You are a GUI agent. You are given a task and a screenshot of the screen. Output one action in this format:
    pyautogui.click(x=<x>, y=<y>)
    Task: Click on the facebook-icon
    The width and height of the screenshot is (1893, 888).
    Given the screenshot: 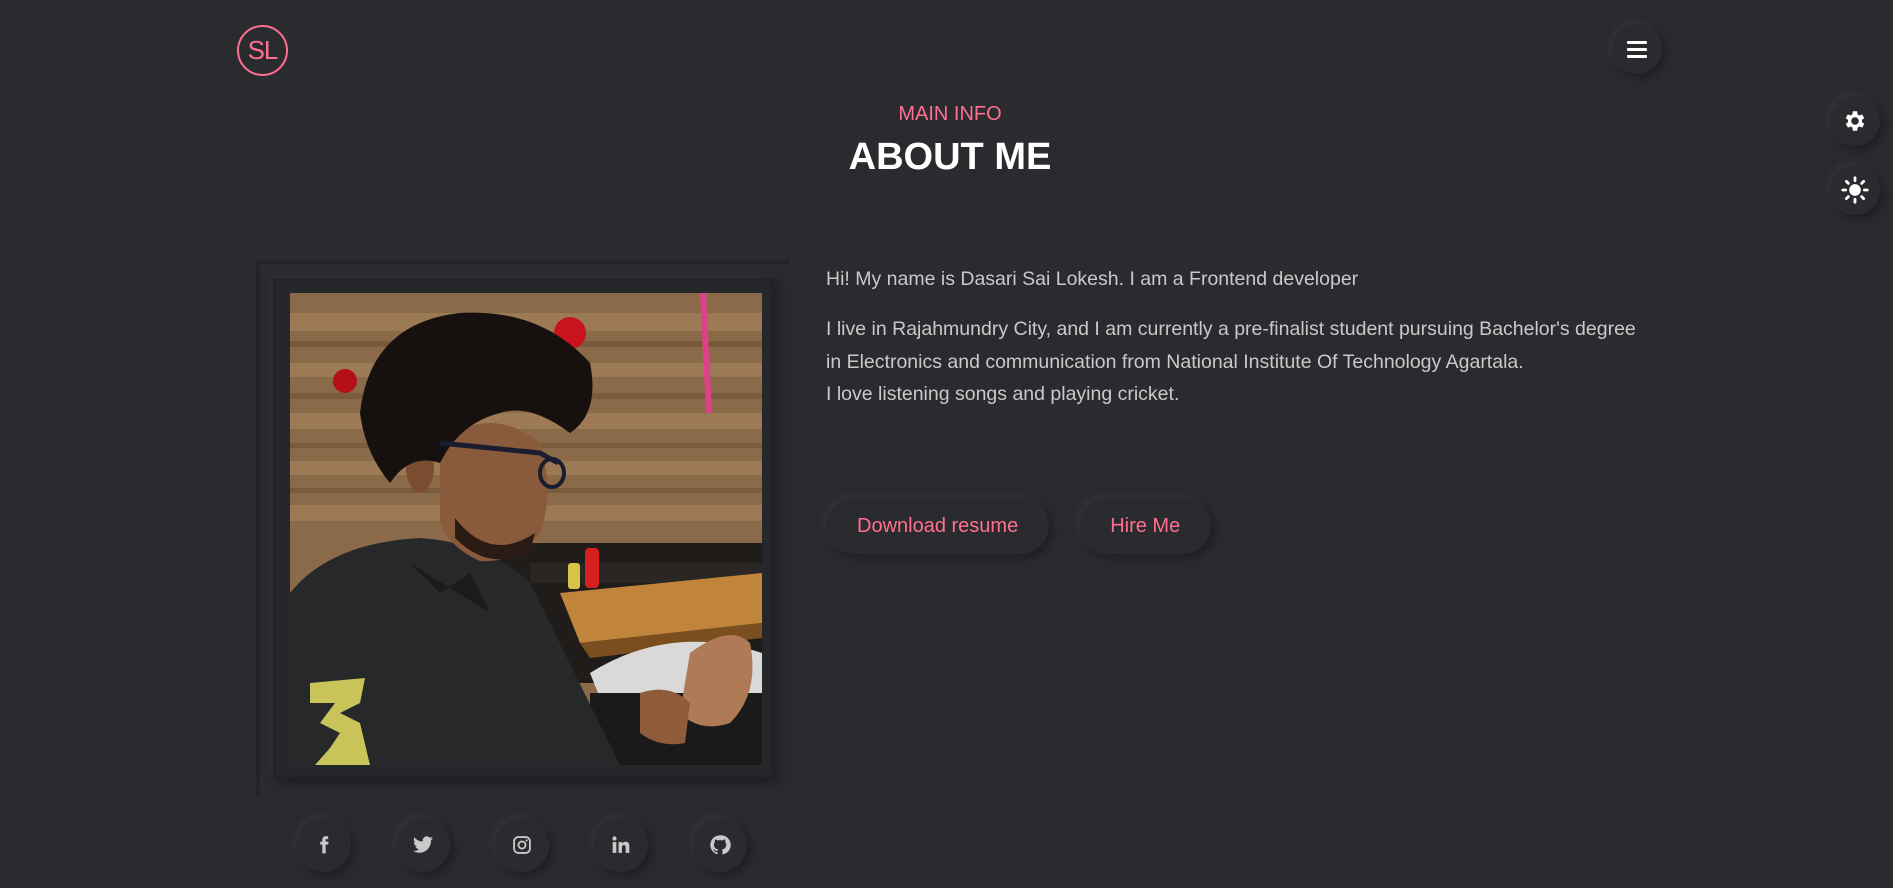 What is the action you would take?
    pyautogui.click(x=324, y=845)
    